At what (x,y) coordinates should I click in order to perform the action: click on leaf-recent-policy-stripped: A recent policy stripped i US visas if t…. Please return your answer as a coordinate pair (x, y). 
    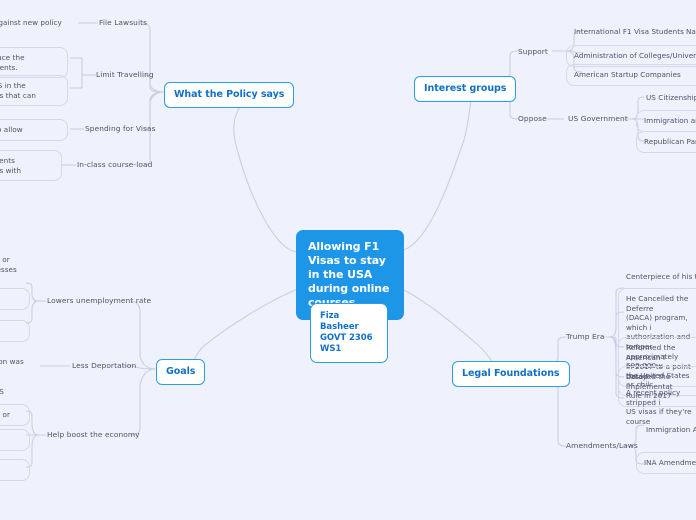
    Looking at the image, I should click on (661, 407).